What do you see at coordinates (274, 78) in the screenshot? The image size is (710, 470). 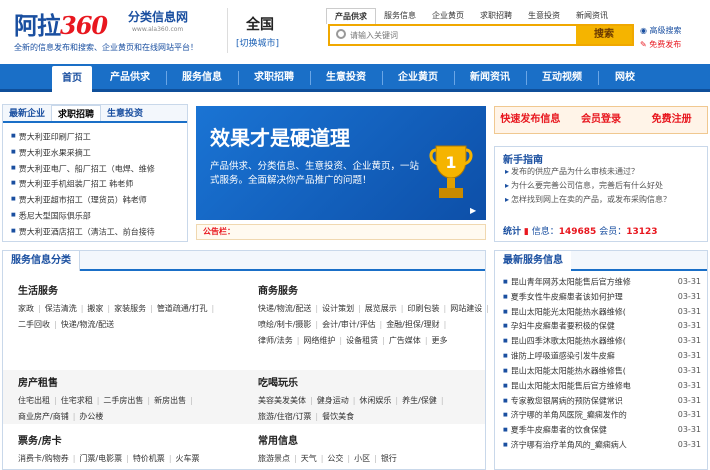 I see `nav-jobs: 求职招聘` at bounding box center [274, 78].